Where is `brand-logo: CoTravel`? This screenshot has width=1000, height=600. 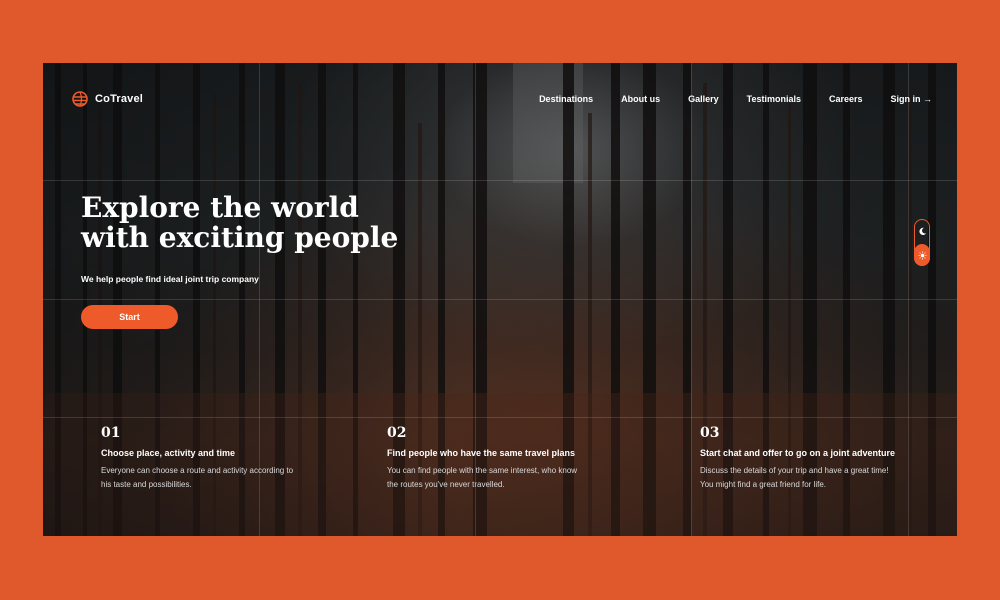 brand-logo: CoTravel is located at coordinates (107, 99).